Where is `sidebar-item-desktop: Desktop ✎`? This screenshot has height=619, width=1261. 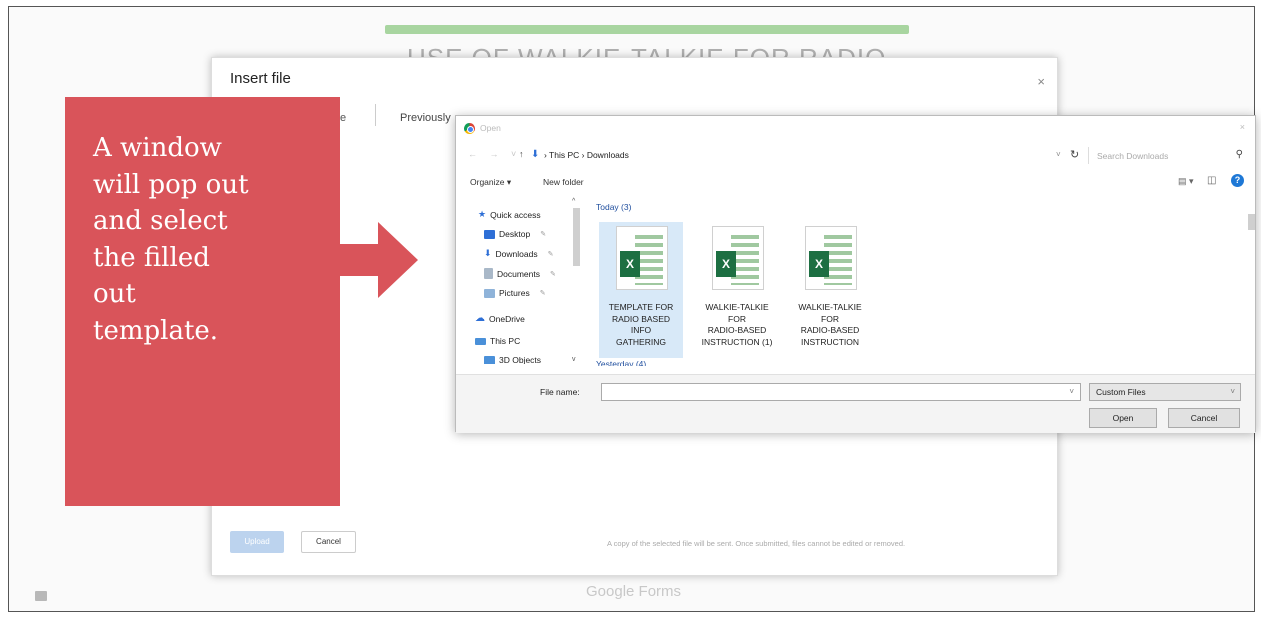
sidebar-item-desktop: Desktop ✎ is located at coordinates (515, 234).